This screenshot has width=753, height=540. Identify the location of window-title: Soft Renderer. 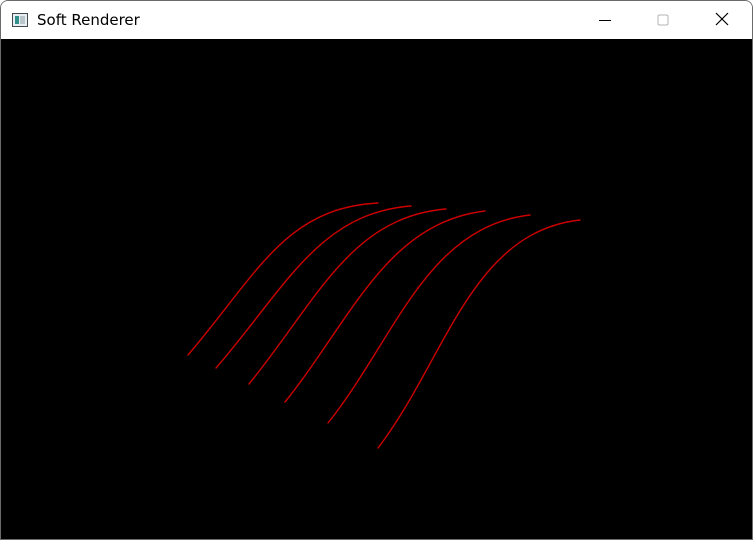
(88, 20).